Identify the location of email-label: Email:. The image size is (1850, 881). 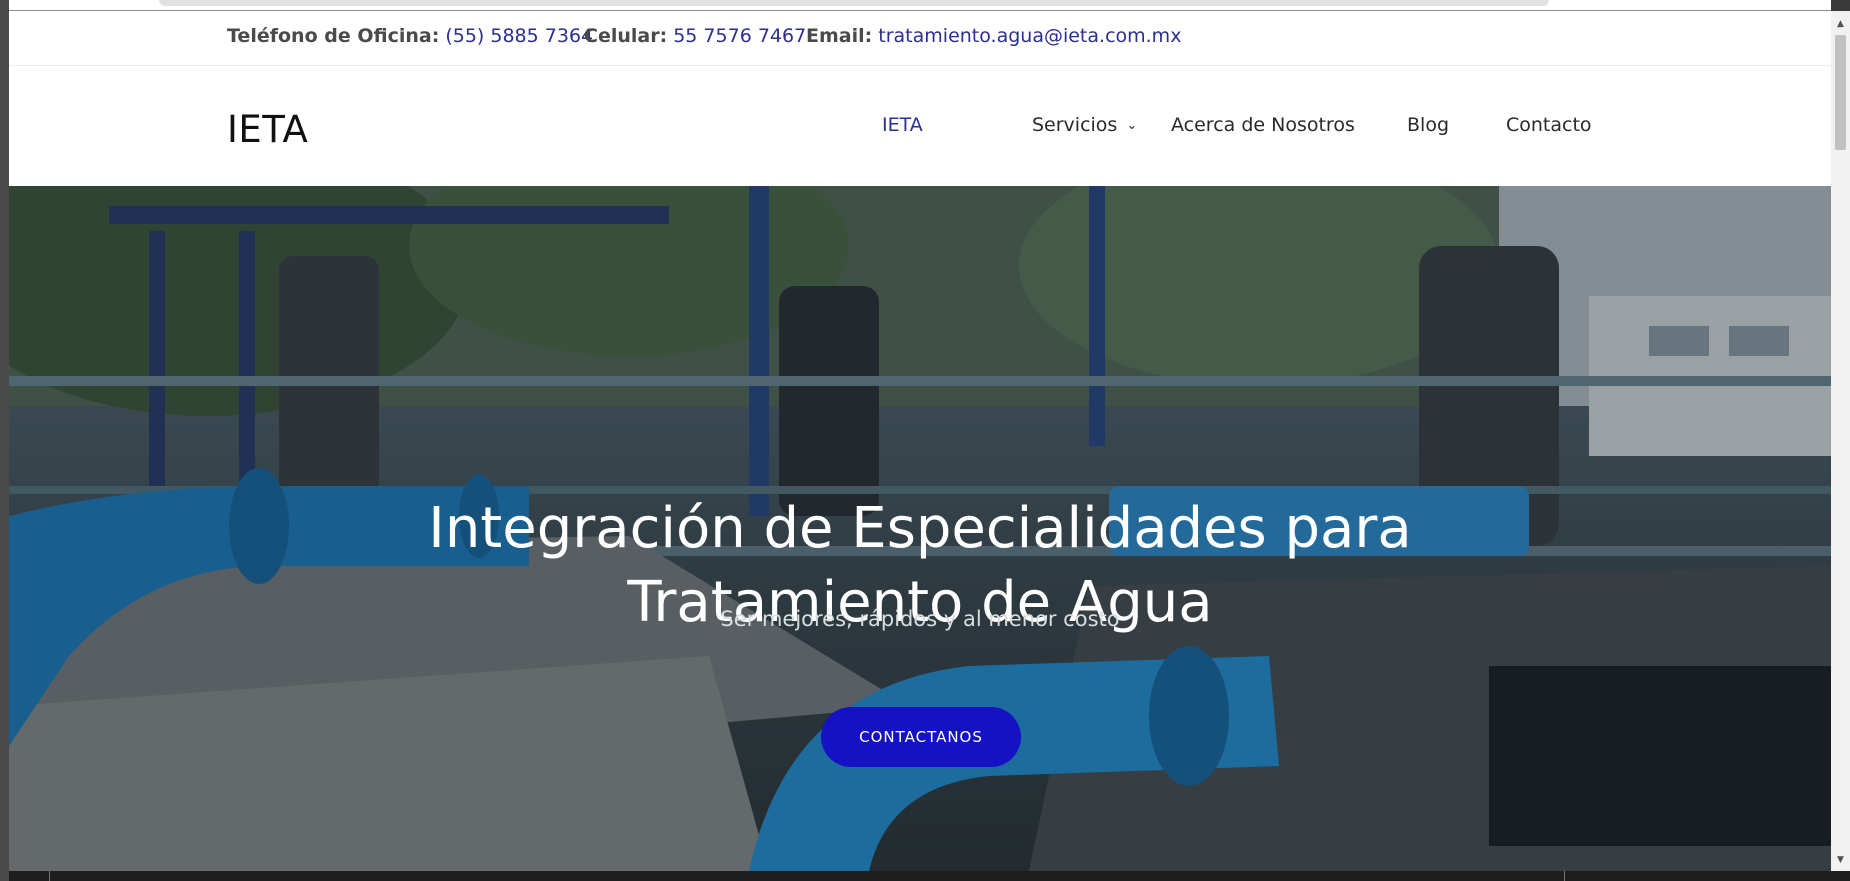
(839, 36).